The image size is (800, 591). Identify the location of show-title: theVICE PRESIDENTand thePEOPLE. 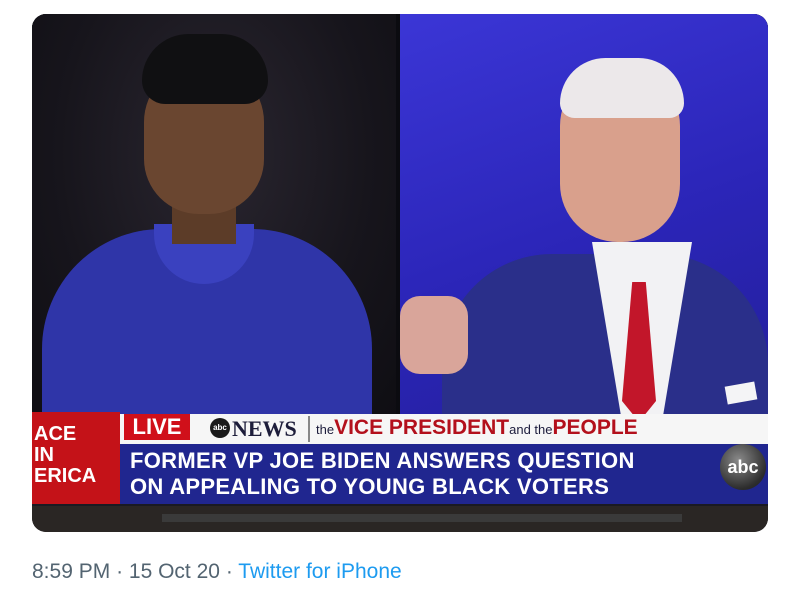
(503, 429).